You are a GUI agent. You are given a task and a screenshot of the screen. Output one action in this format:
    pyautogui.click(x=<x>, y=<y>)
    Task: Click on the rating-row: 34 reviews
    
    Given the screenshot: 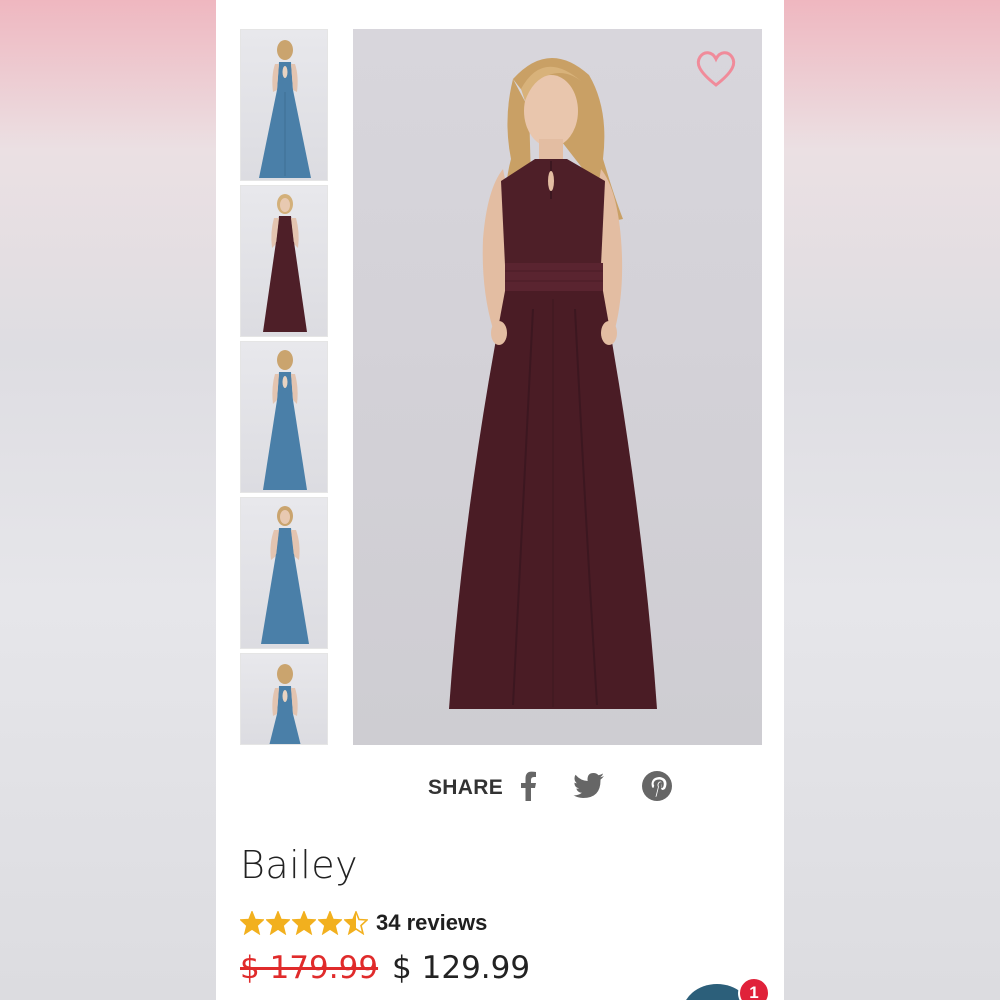 What is the action you would take?
    pyautogui.click(x=363, y=923)
    